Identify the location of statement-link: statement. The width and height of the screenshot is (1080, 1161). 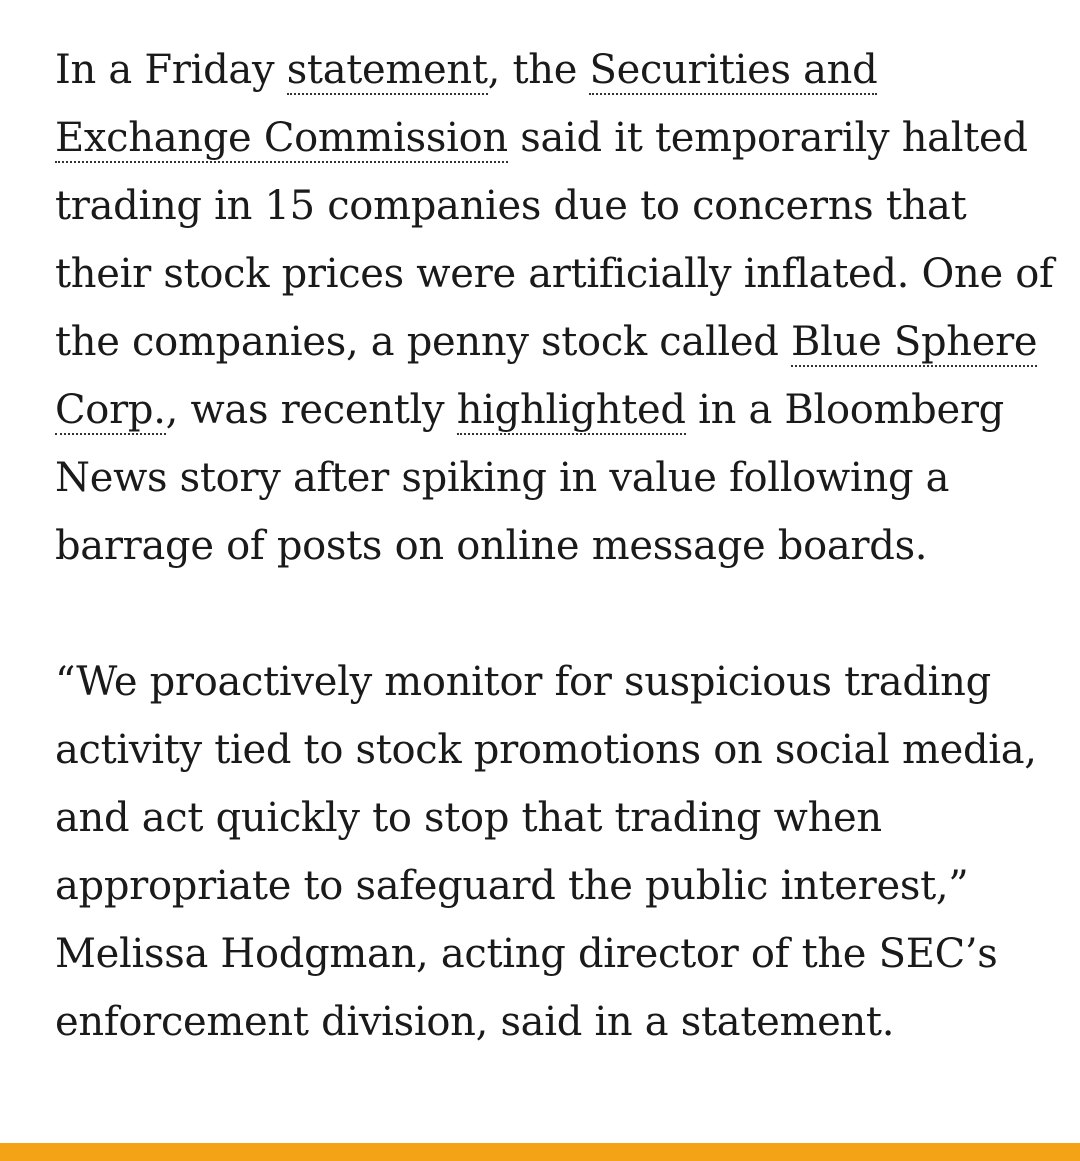
(387, 71).